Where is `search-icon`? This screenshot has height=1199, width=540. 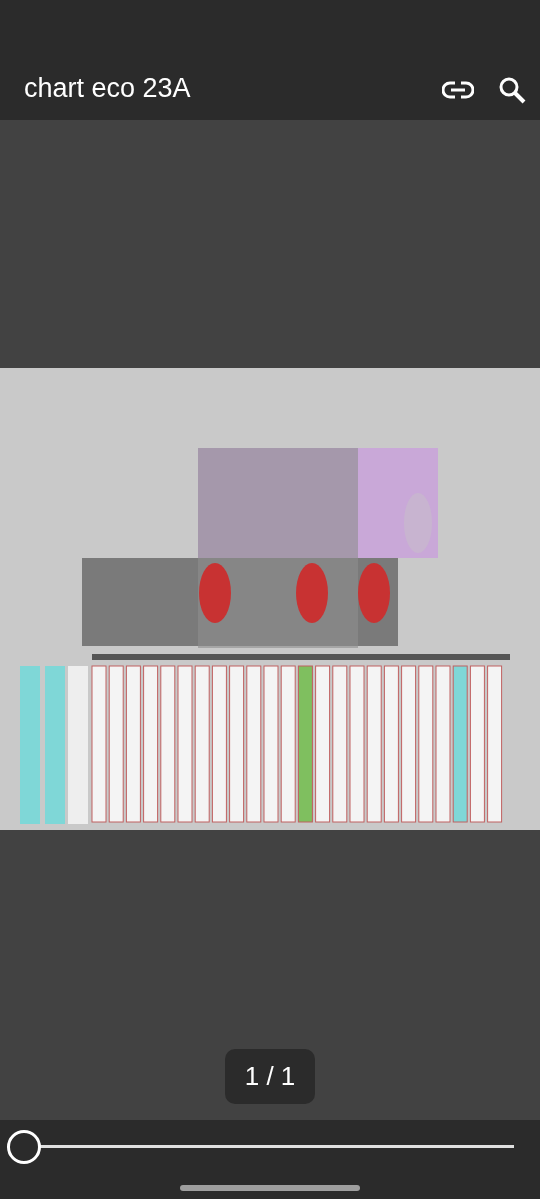
search-icon is located at coordinates (512, 90).